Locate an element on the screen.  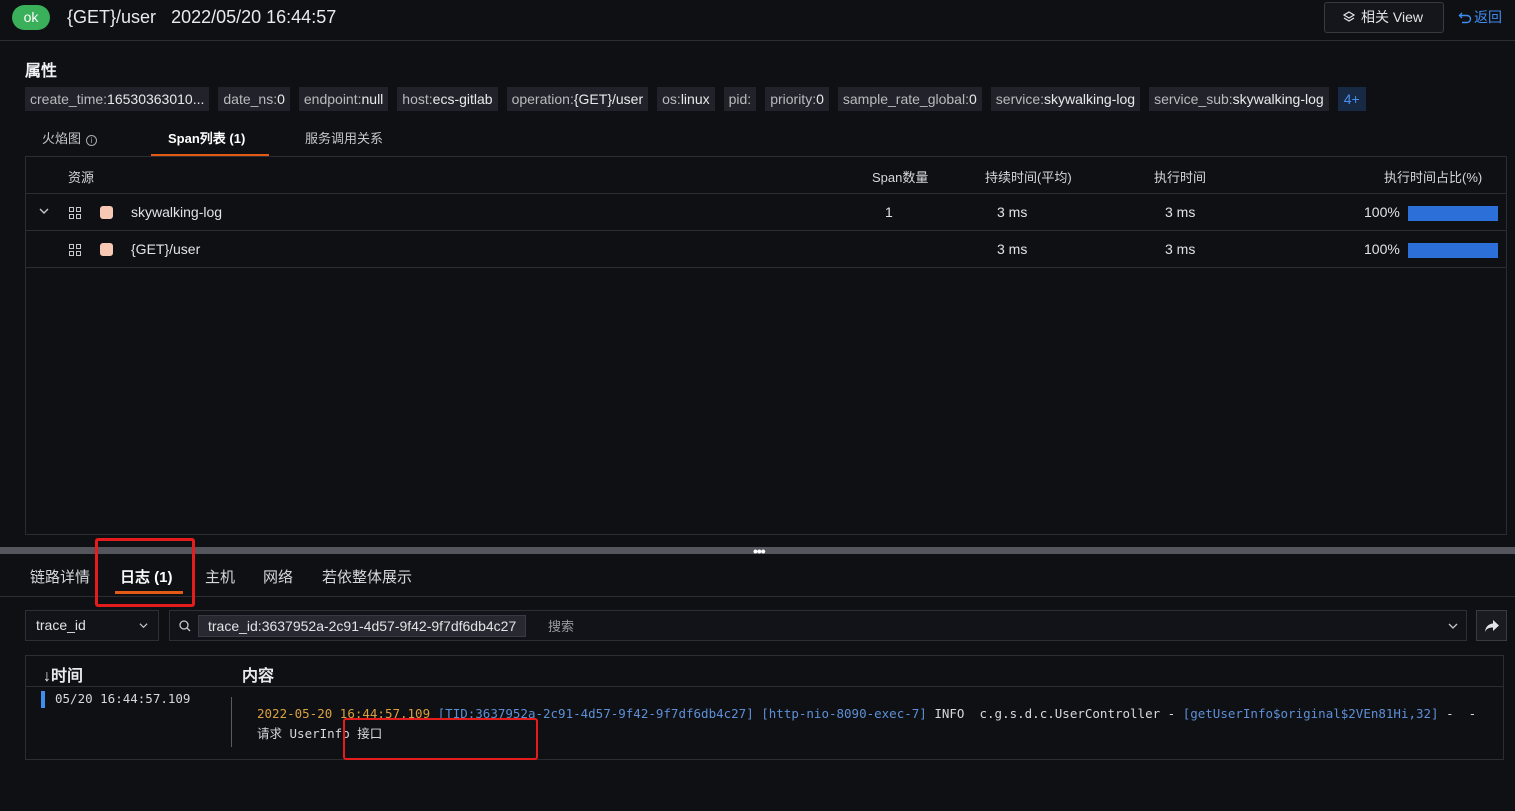
tag-key: pid: is located at coordinates (740, 99).